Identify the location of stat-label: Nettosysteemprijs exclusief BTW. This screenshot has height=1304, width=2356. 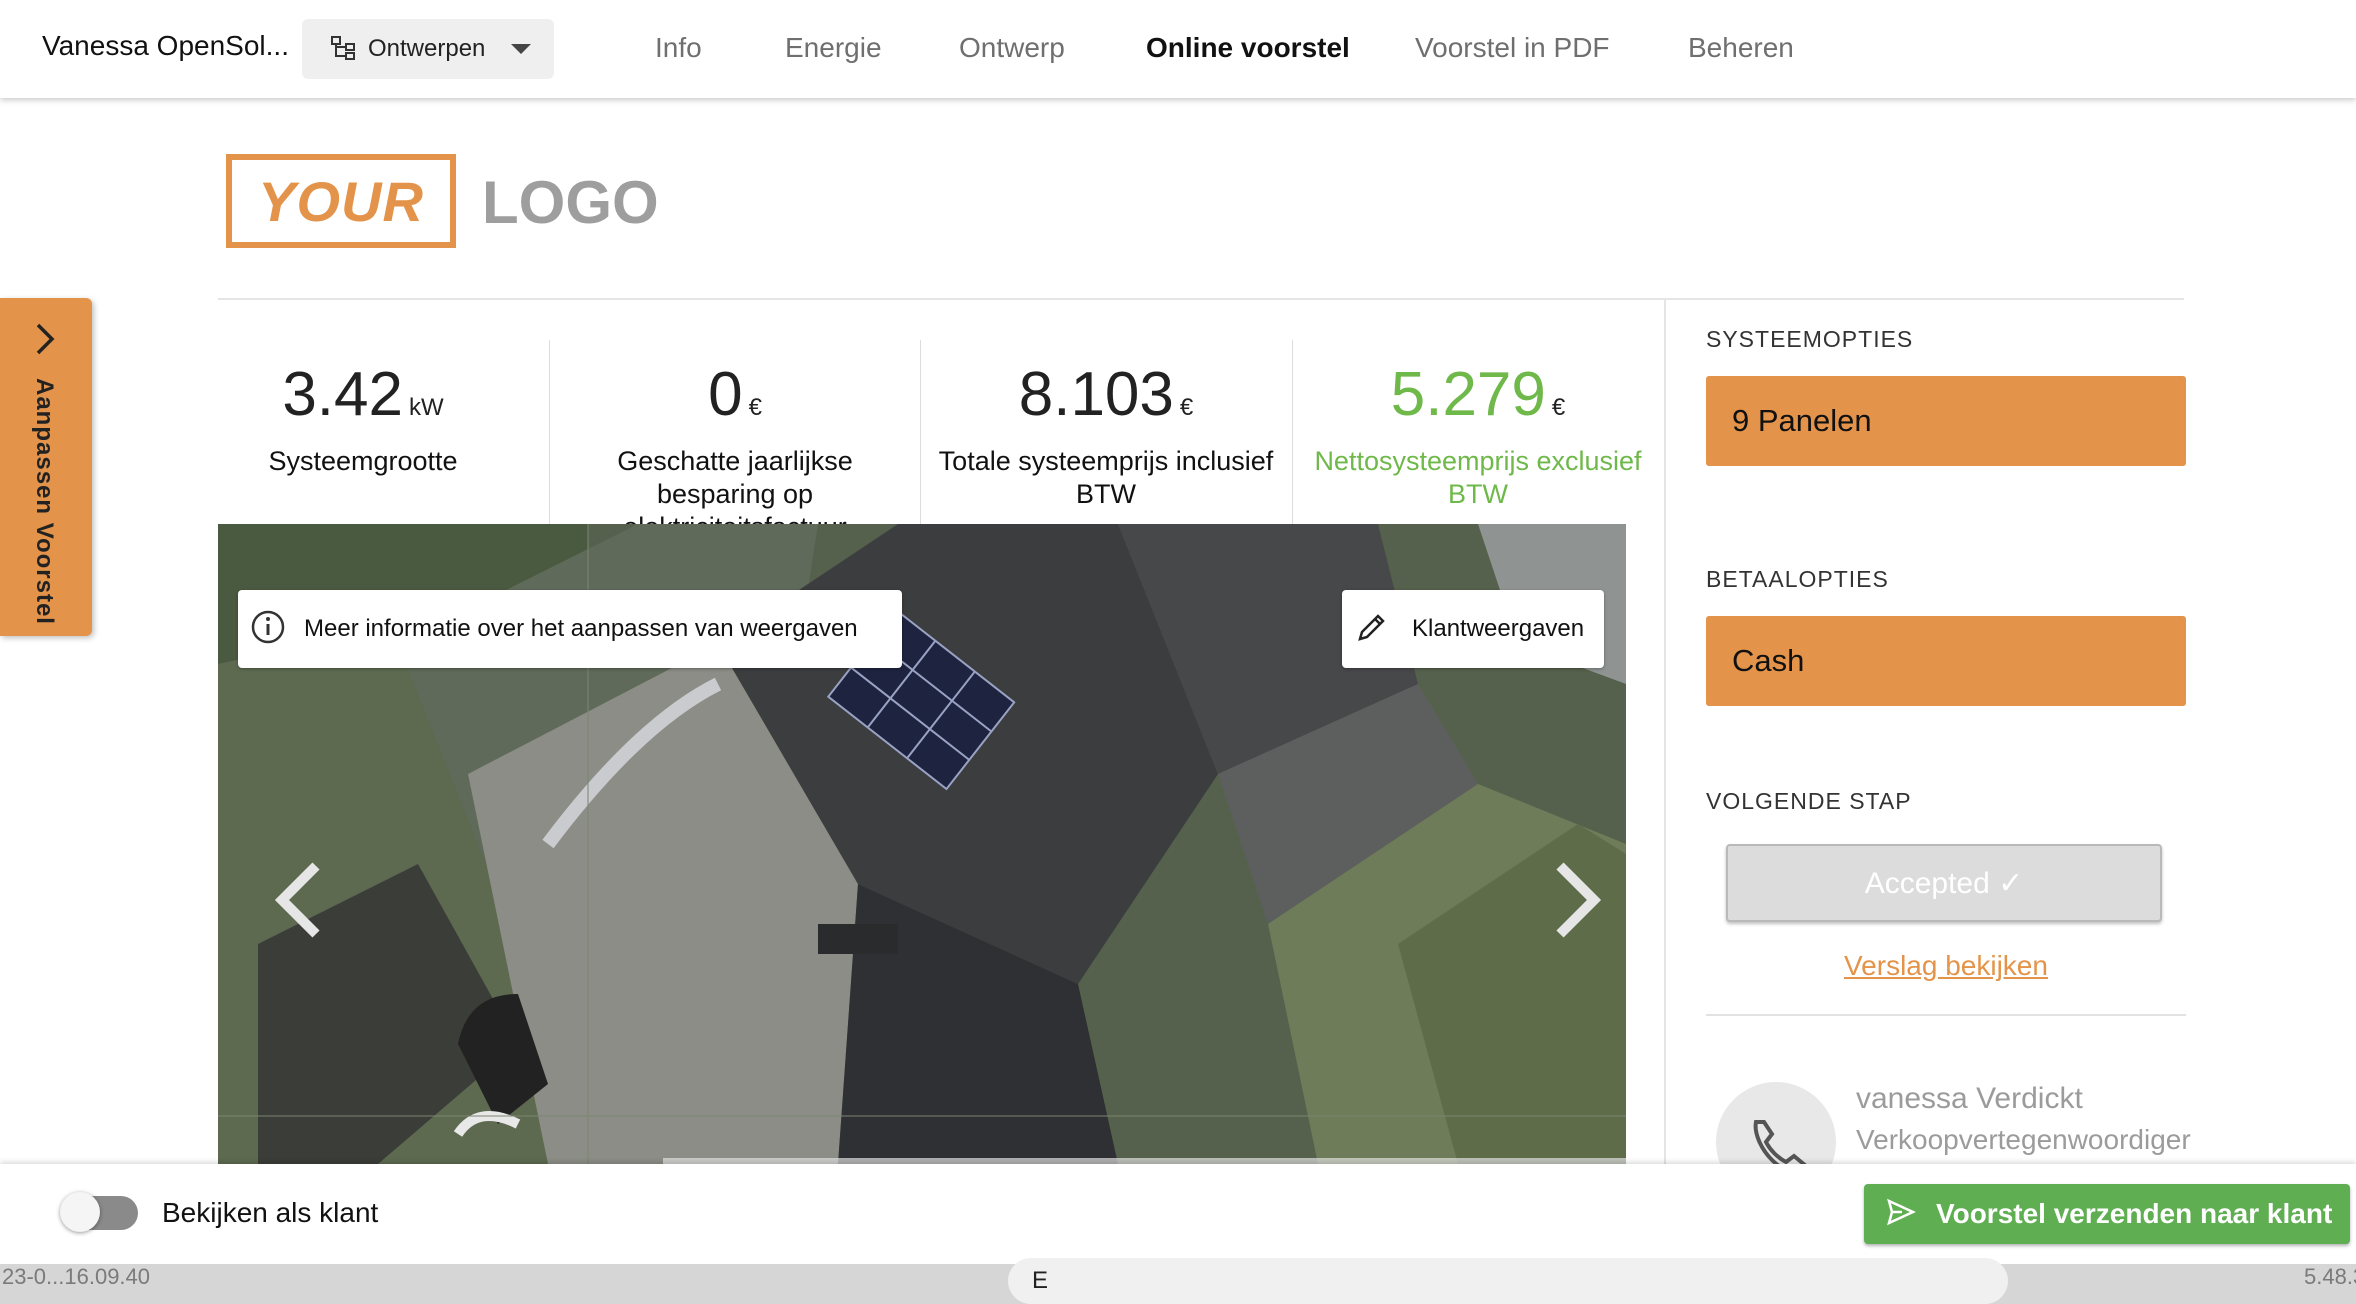
(1478, 477).